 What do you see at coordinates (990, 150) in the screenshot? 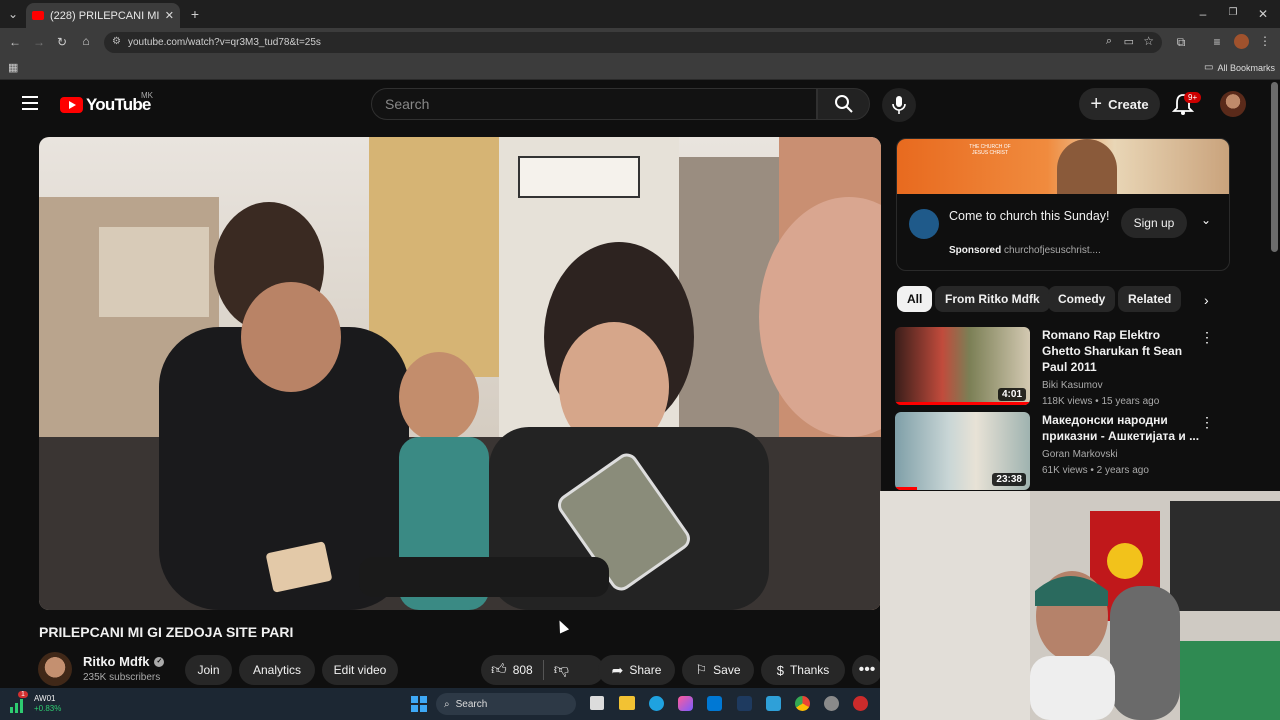
I see `ad-banner-text: THE CHURCH OF JESUS CHRIST` at bounding box center [990, 150].